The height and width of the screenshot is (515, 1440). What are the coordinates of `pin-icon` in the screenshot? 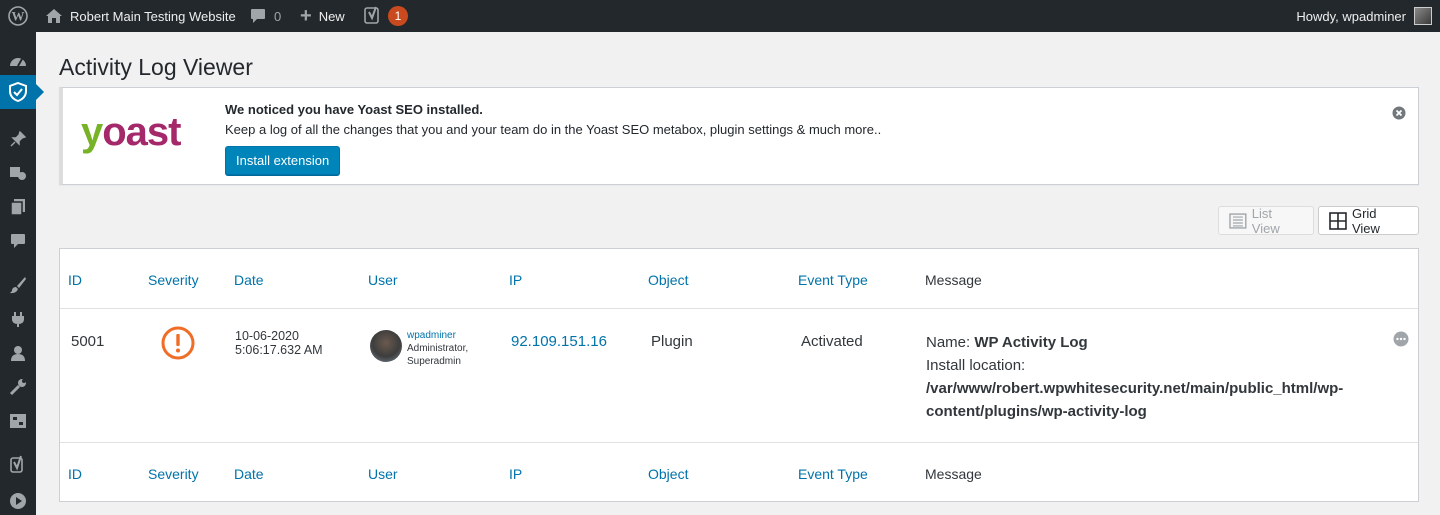 It's located at (18, 139).